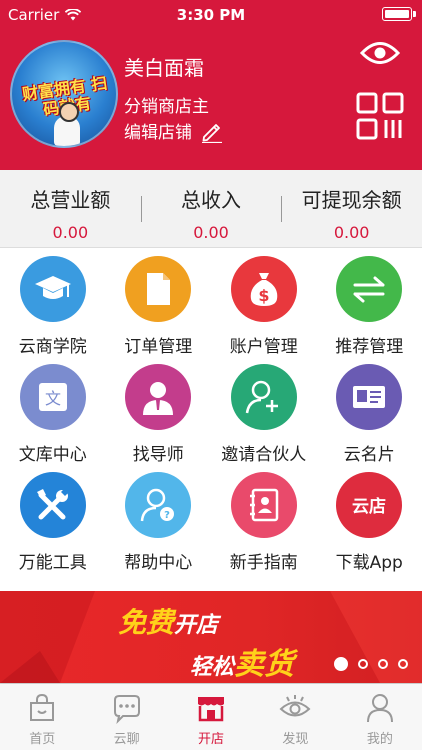 The image size is (422, 750). What do you see at coordinates (369, 347) in the screenshot?
I see `menu-label: 推荐管理` at bounding box center [369, 347].